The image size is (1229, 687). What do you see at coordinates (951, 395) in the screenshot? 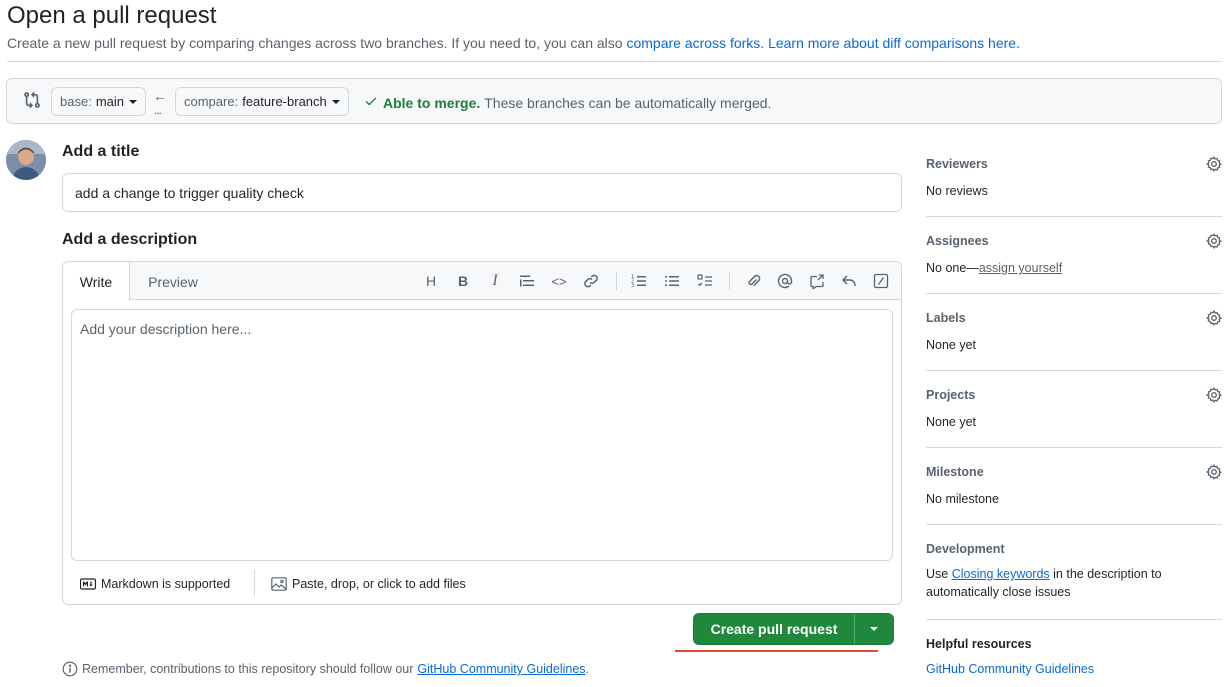
I see `projects-label: Projects` at bounding box center [951, 395].